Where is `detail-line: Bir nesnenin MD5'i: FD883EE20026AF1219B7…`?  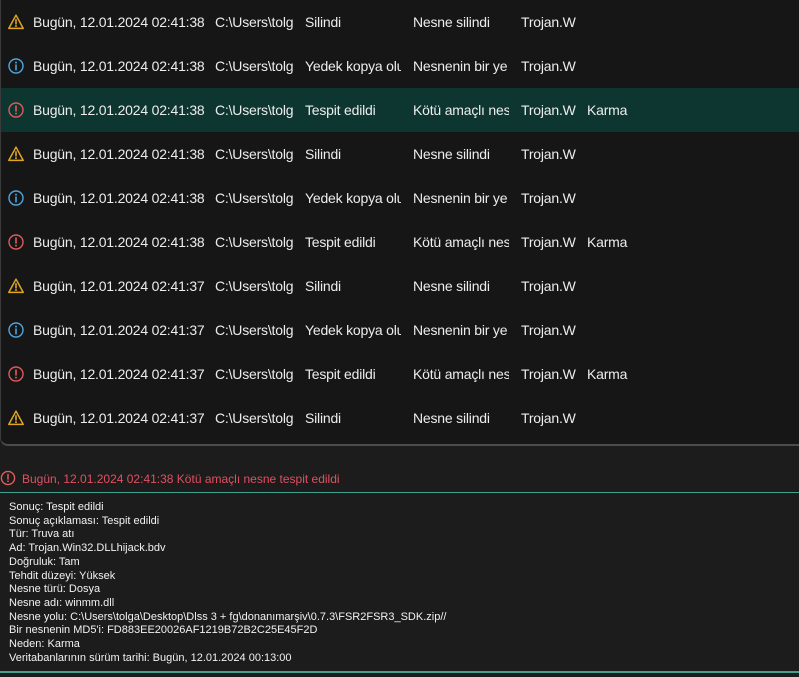 detail-line: Bir nesnenin MD5'i: FD883EE20026AF1219B7… is located at coordinates (163, 630).